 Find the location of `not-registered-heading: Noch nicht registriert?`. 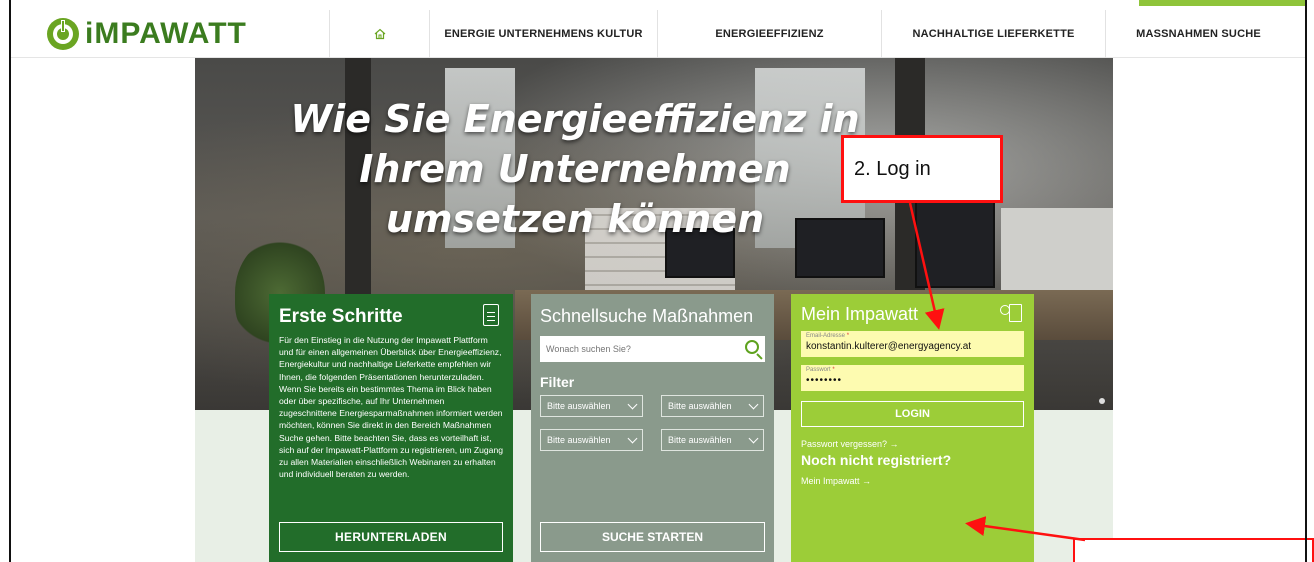

not-registered-heading: Noch nicht registriert? is located at coordinates (876, 460).